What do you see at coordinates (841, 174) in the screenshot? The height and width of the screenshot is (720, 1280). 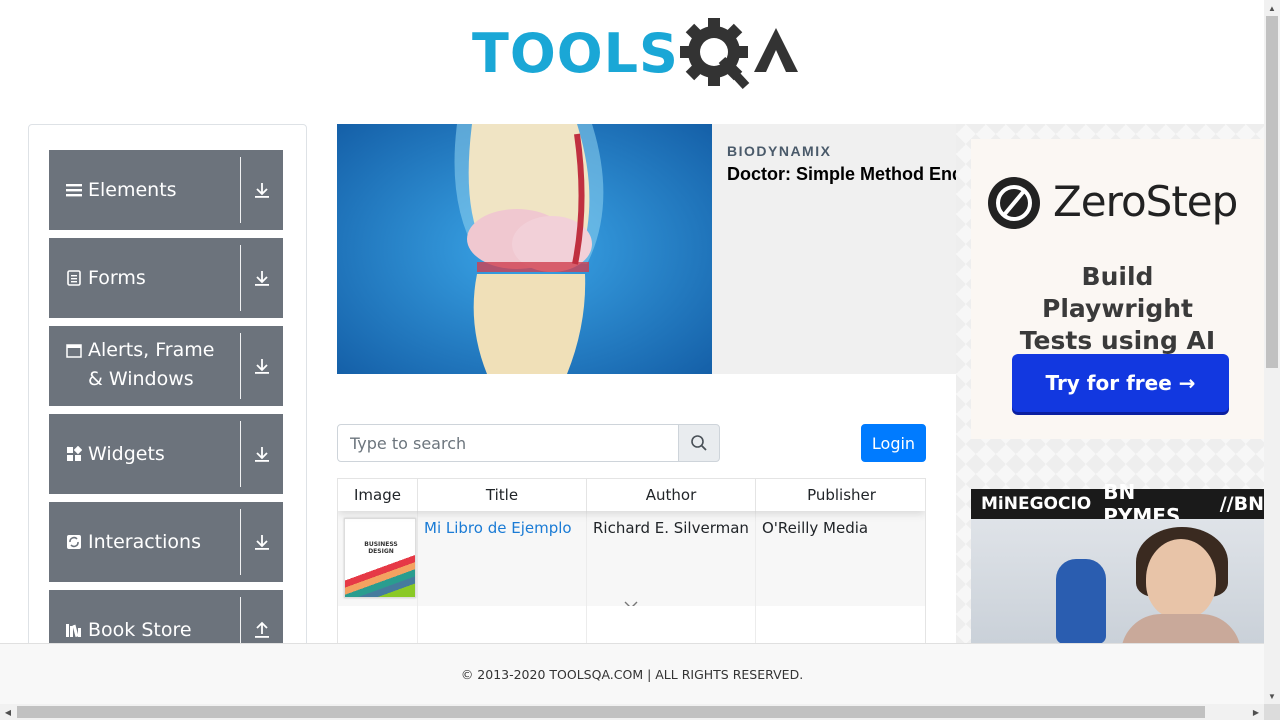 I see `ad-headline: Doctor: Simple Method End` at bounding box center [841, 174].